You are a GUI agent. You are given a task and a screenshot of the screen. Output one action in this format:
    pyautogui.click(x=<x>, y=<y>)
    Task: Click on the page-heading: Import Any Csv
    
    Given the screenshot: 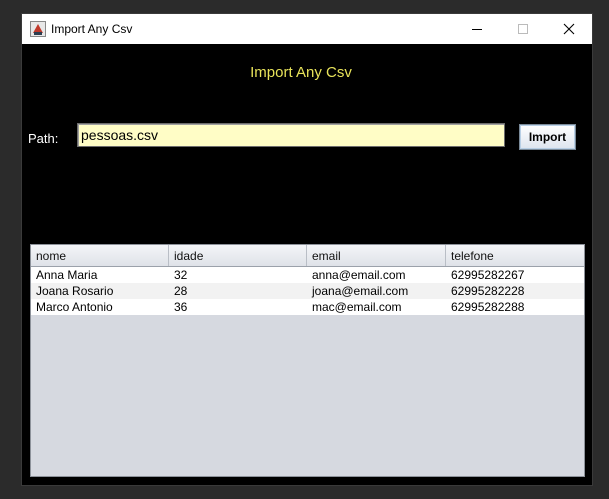 What is the action you would take?
    pyautogui.click(x=301, y=72)
    